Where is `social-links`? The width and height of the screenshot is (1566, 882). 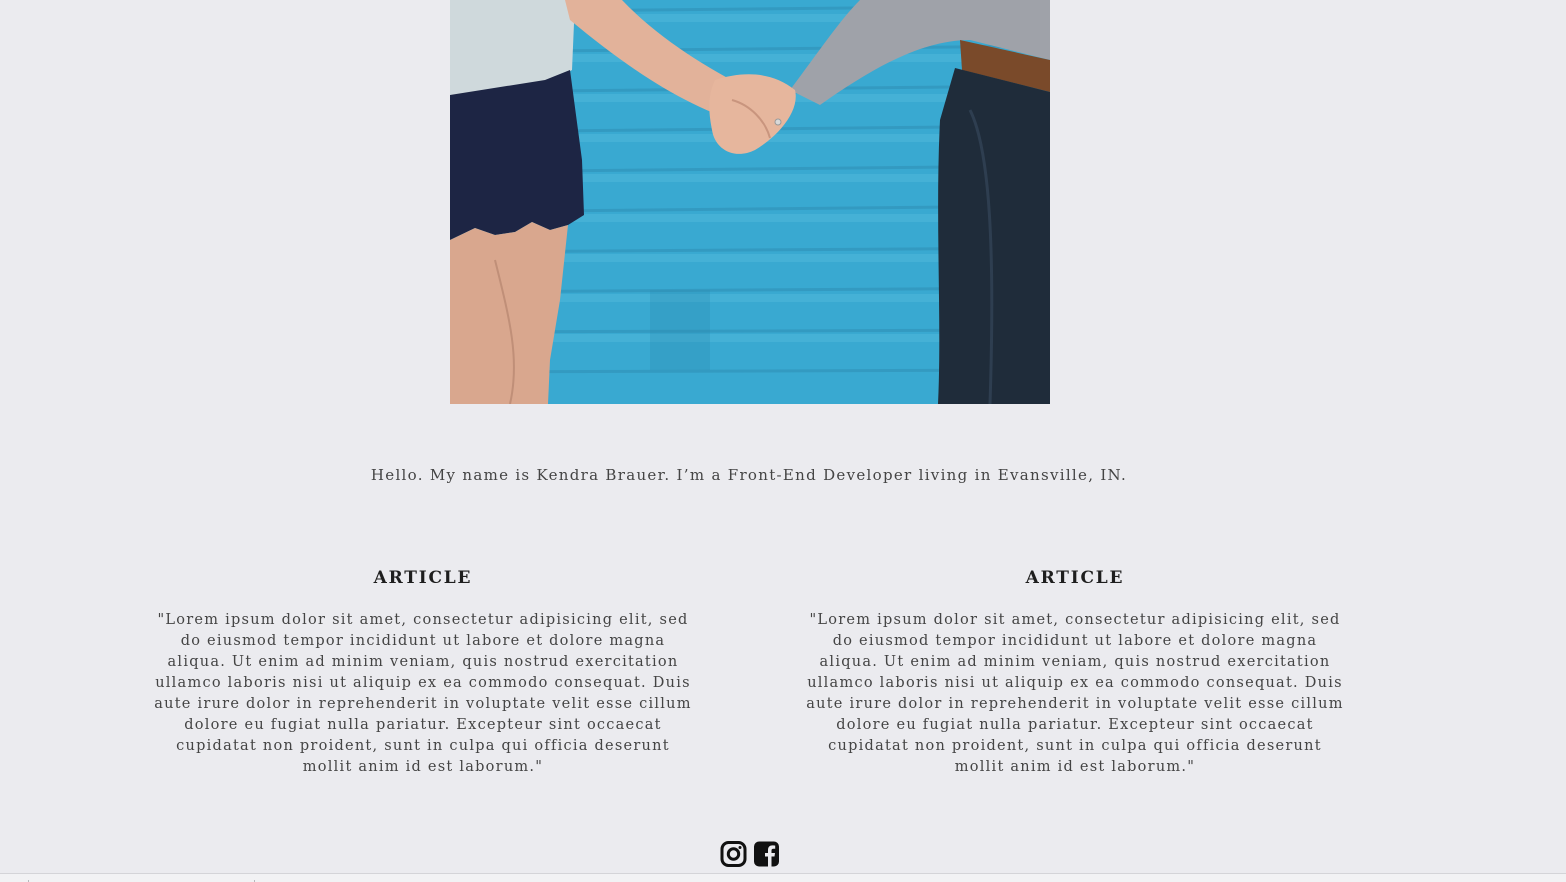
social-links is located at coordinates (750, 854).